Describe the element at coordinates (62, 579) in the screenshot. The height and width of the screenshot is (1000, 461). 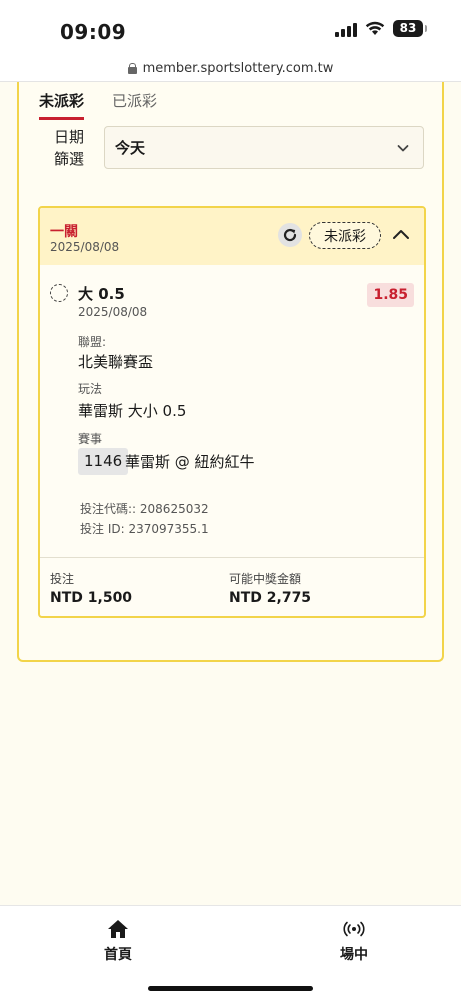
I see `stake-label: 投注` at that location.